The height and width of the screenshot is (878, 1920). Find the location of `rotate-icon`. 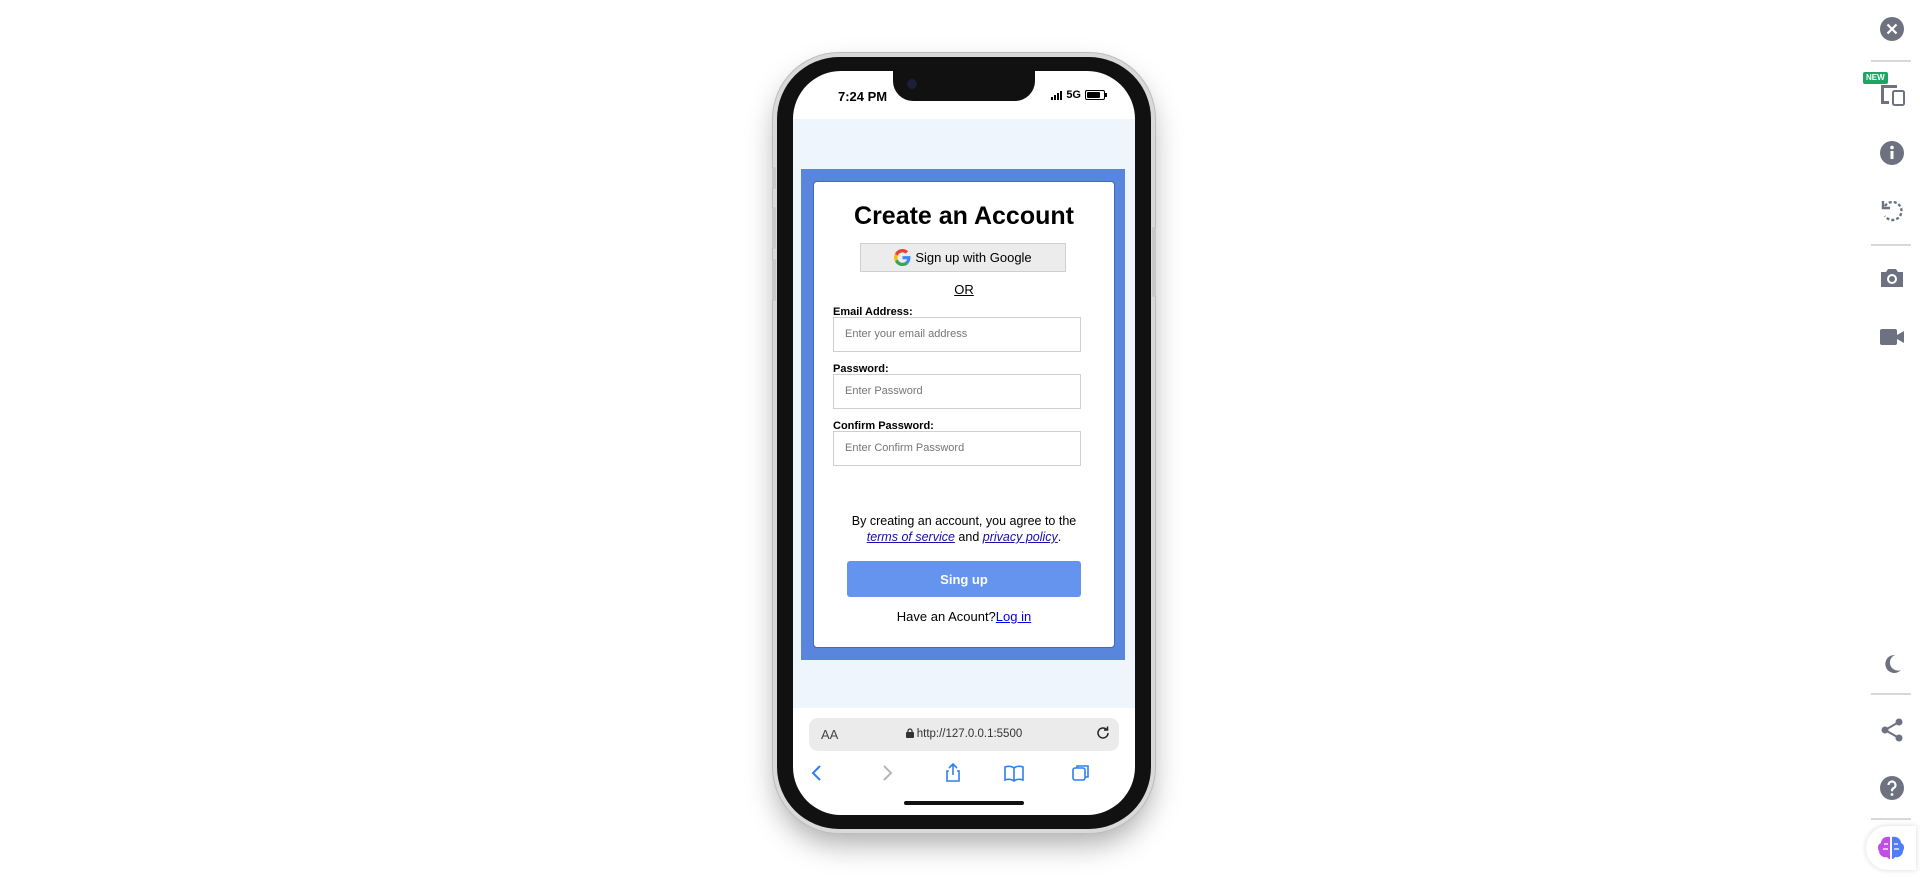

rotate-icon is located at coordinates (1892, 211).